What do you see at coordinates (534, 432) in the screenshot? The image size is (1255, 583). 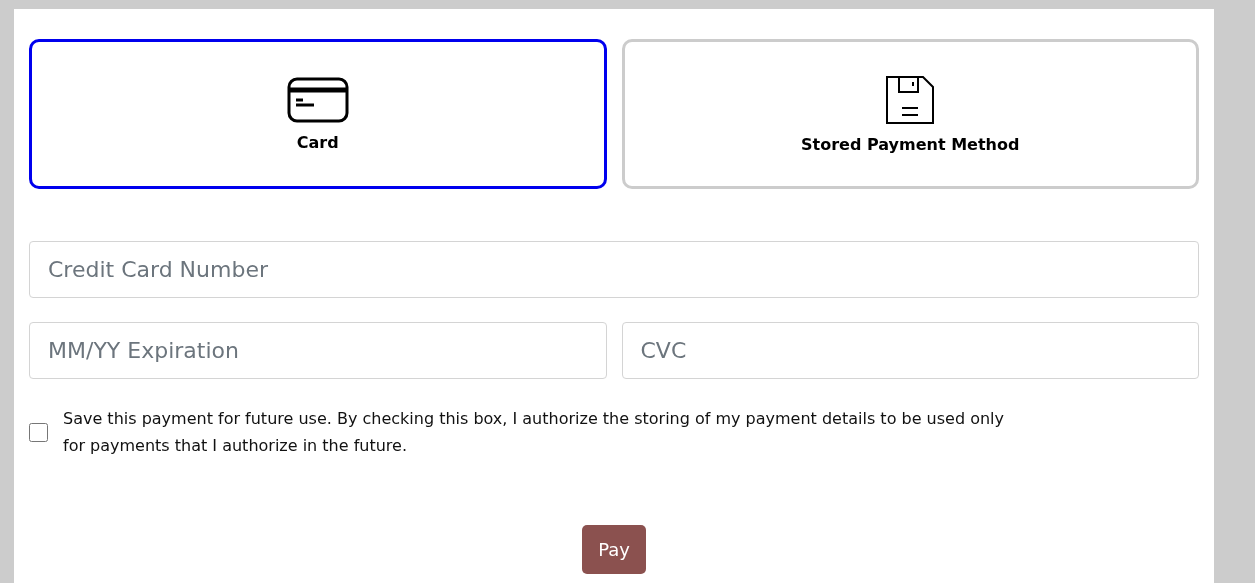 I see `save-payment-label: Save this payment for future use. By checking this box, I authorize the storing of my payment details to be used only for payments that I authorize in the future.` at bounding box center [534, 432].